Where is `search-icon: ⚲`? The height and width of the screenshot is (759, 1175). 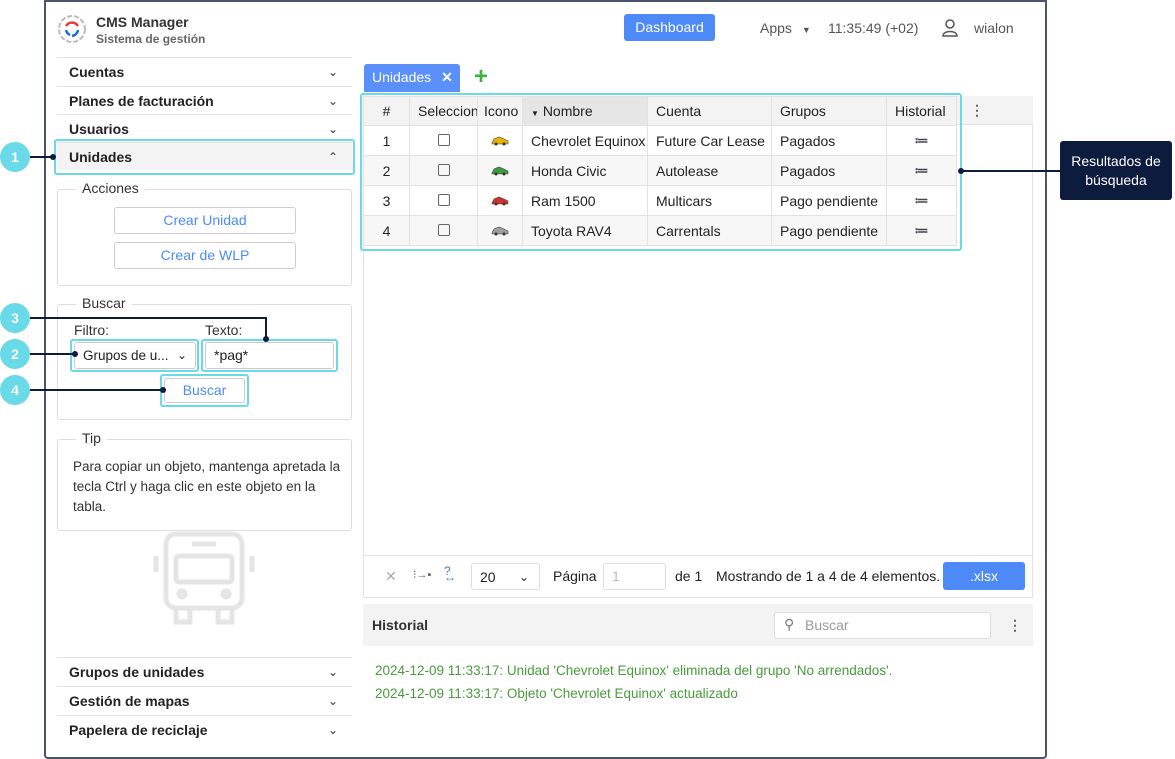
search-icon: ⚲ is located at coordinates (789, 624).